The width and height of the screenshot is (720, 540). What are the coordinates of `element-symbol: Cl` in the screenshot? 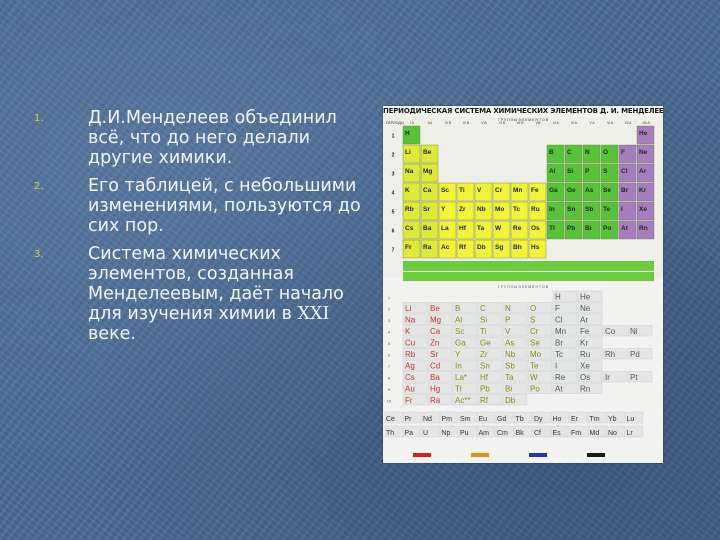 It's located at (624, 171).